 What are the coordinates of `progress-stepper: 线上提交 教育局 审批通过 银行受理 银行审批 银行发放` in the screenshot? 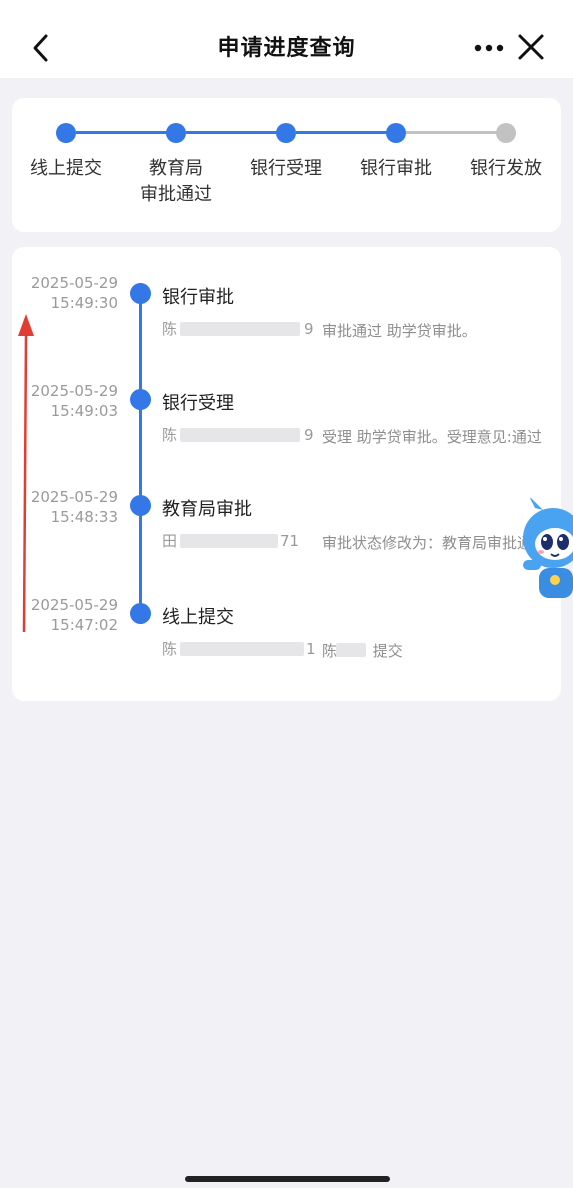 It's located at (286, 165).